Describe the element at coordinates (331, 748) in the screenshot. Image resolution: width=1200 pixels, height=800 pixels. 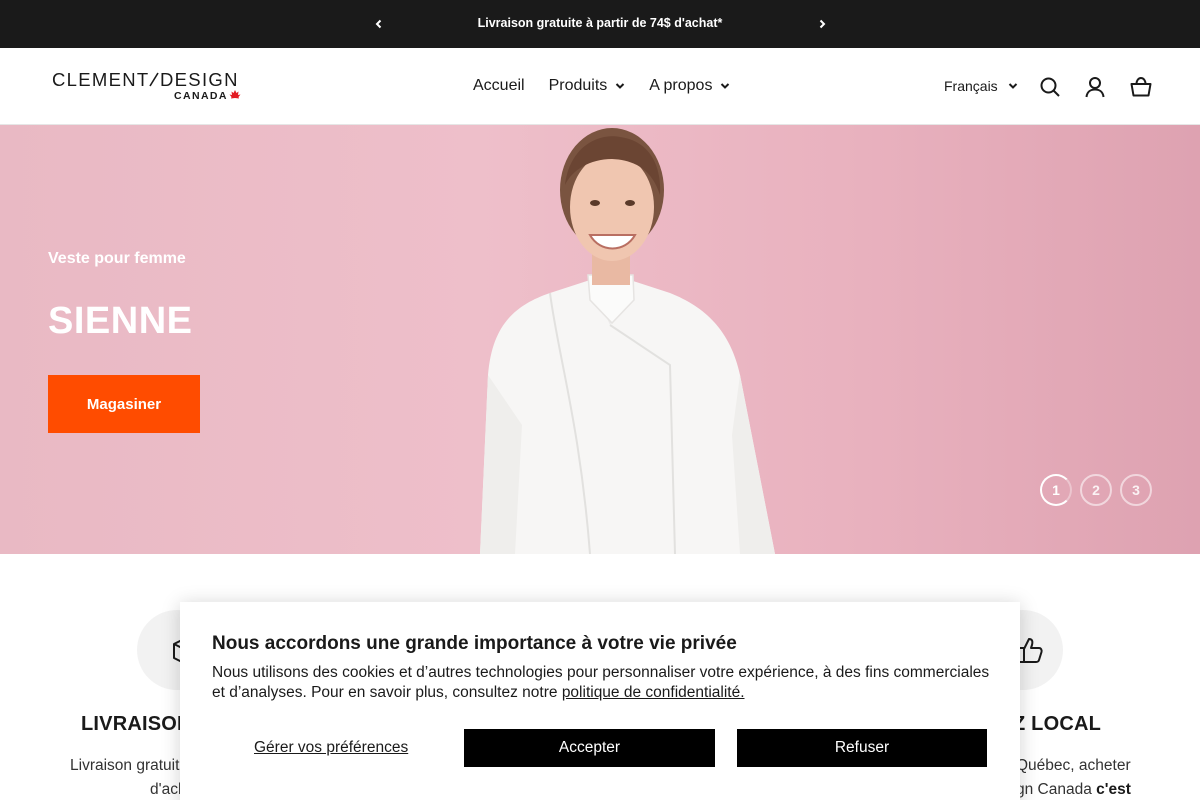
I see `manage-preferences-link: Gérer vos préférences` at that location.